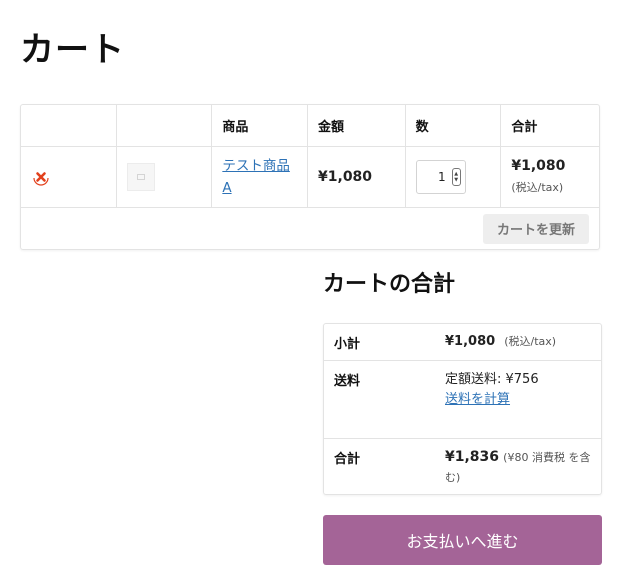 This screenshot has height=588, width=620. Describe the element at coordinates (347, 381) in the screenshot. I see `shipping-label: 送料` at that location.